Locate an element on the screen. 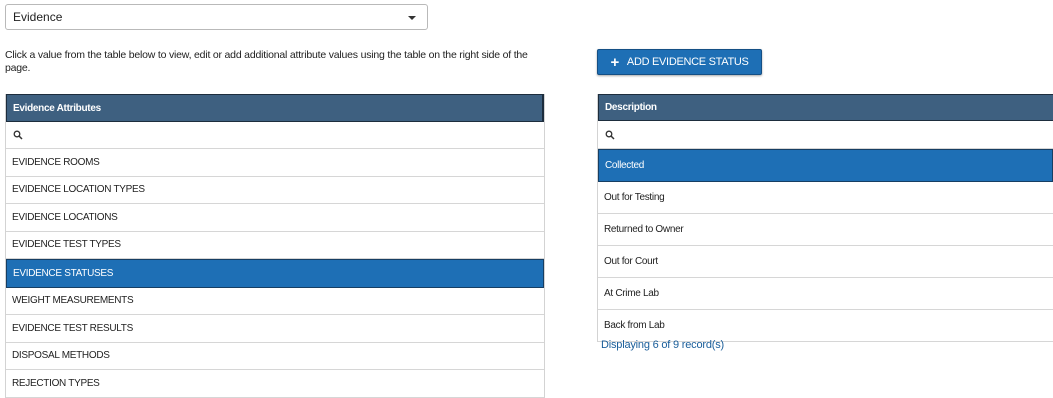 This screenshot has height=398, width=1053. attribute-row-evidence-rooms: EVIDENCE ROOMS is located at coordinates (275, 163).